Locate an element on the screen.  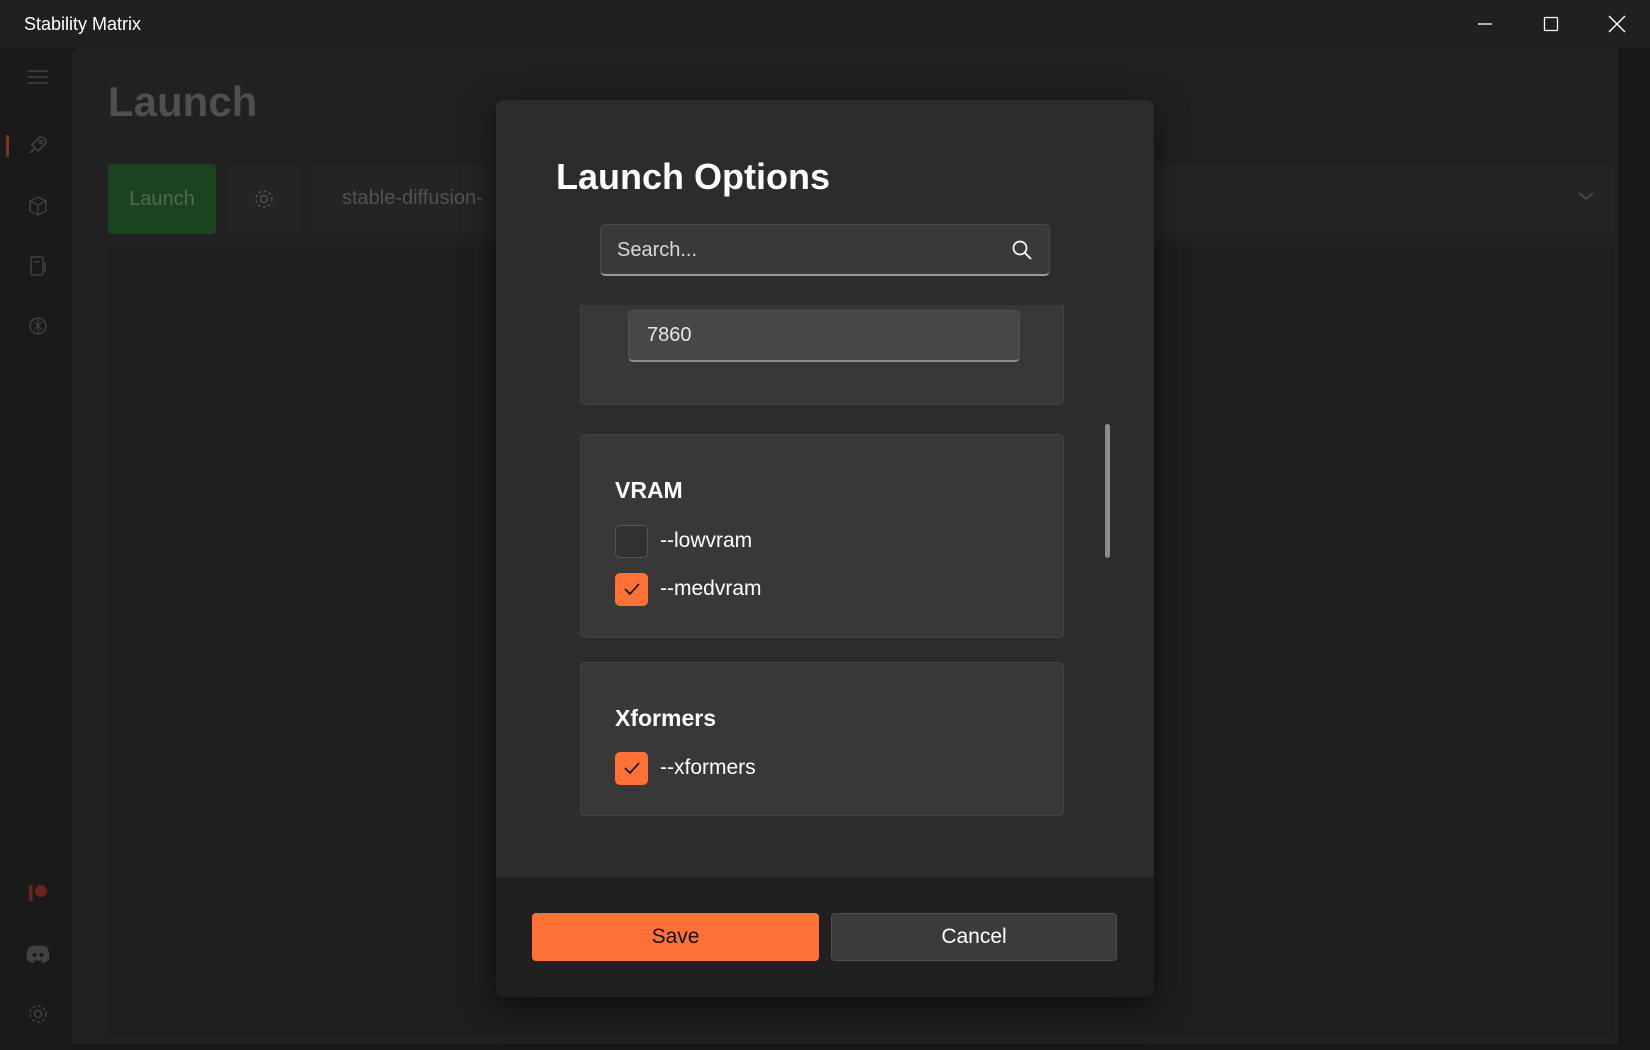
option-row-xformers: --xformers is located at coordinates (685, 768).